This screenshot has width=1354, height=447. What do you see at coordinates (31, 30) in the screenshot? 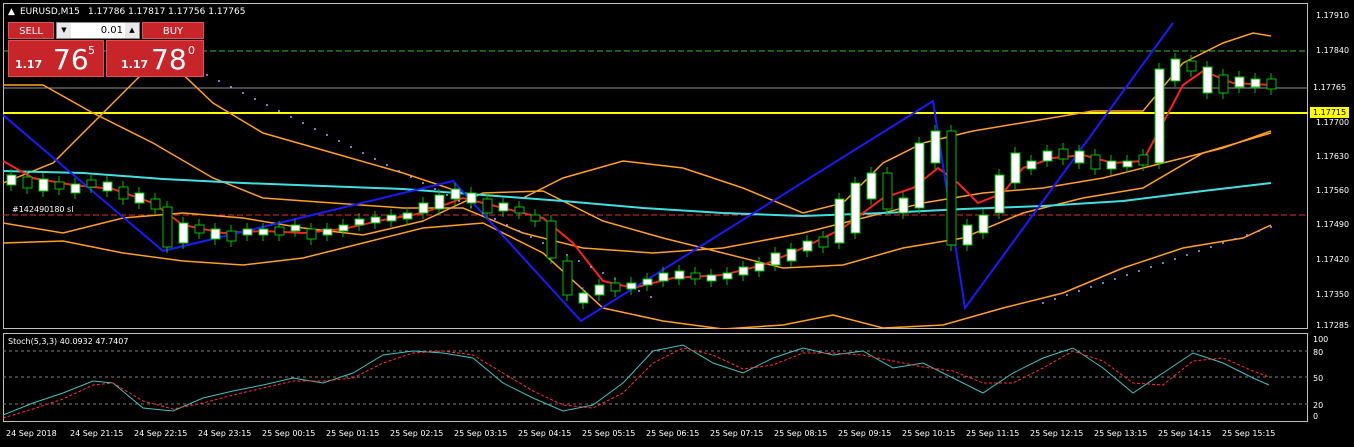
I see `sell-button: SELL` at bounding box center [31, 30].